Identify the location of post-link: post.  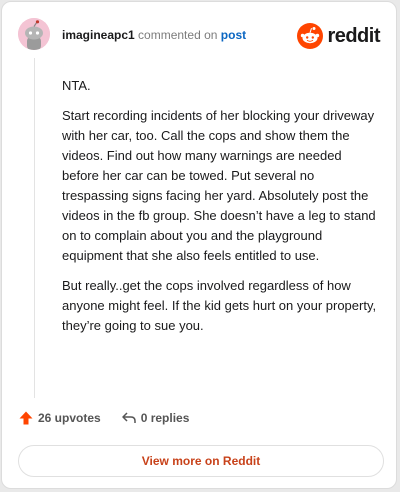
(233, 35).